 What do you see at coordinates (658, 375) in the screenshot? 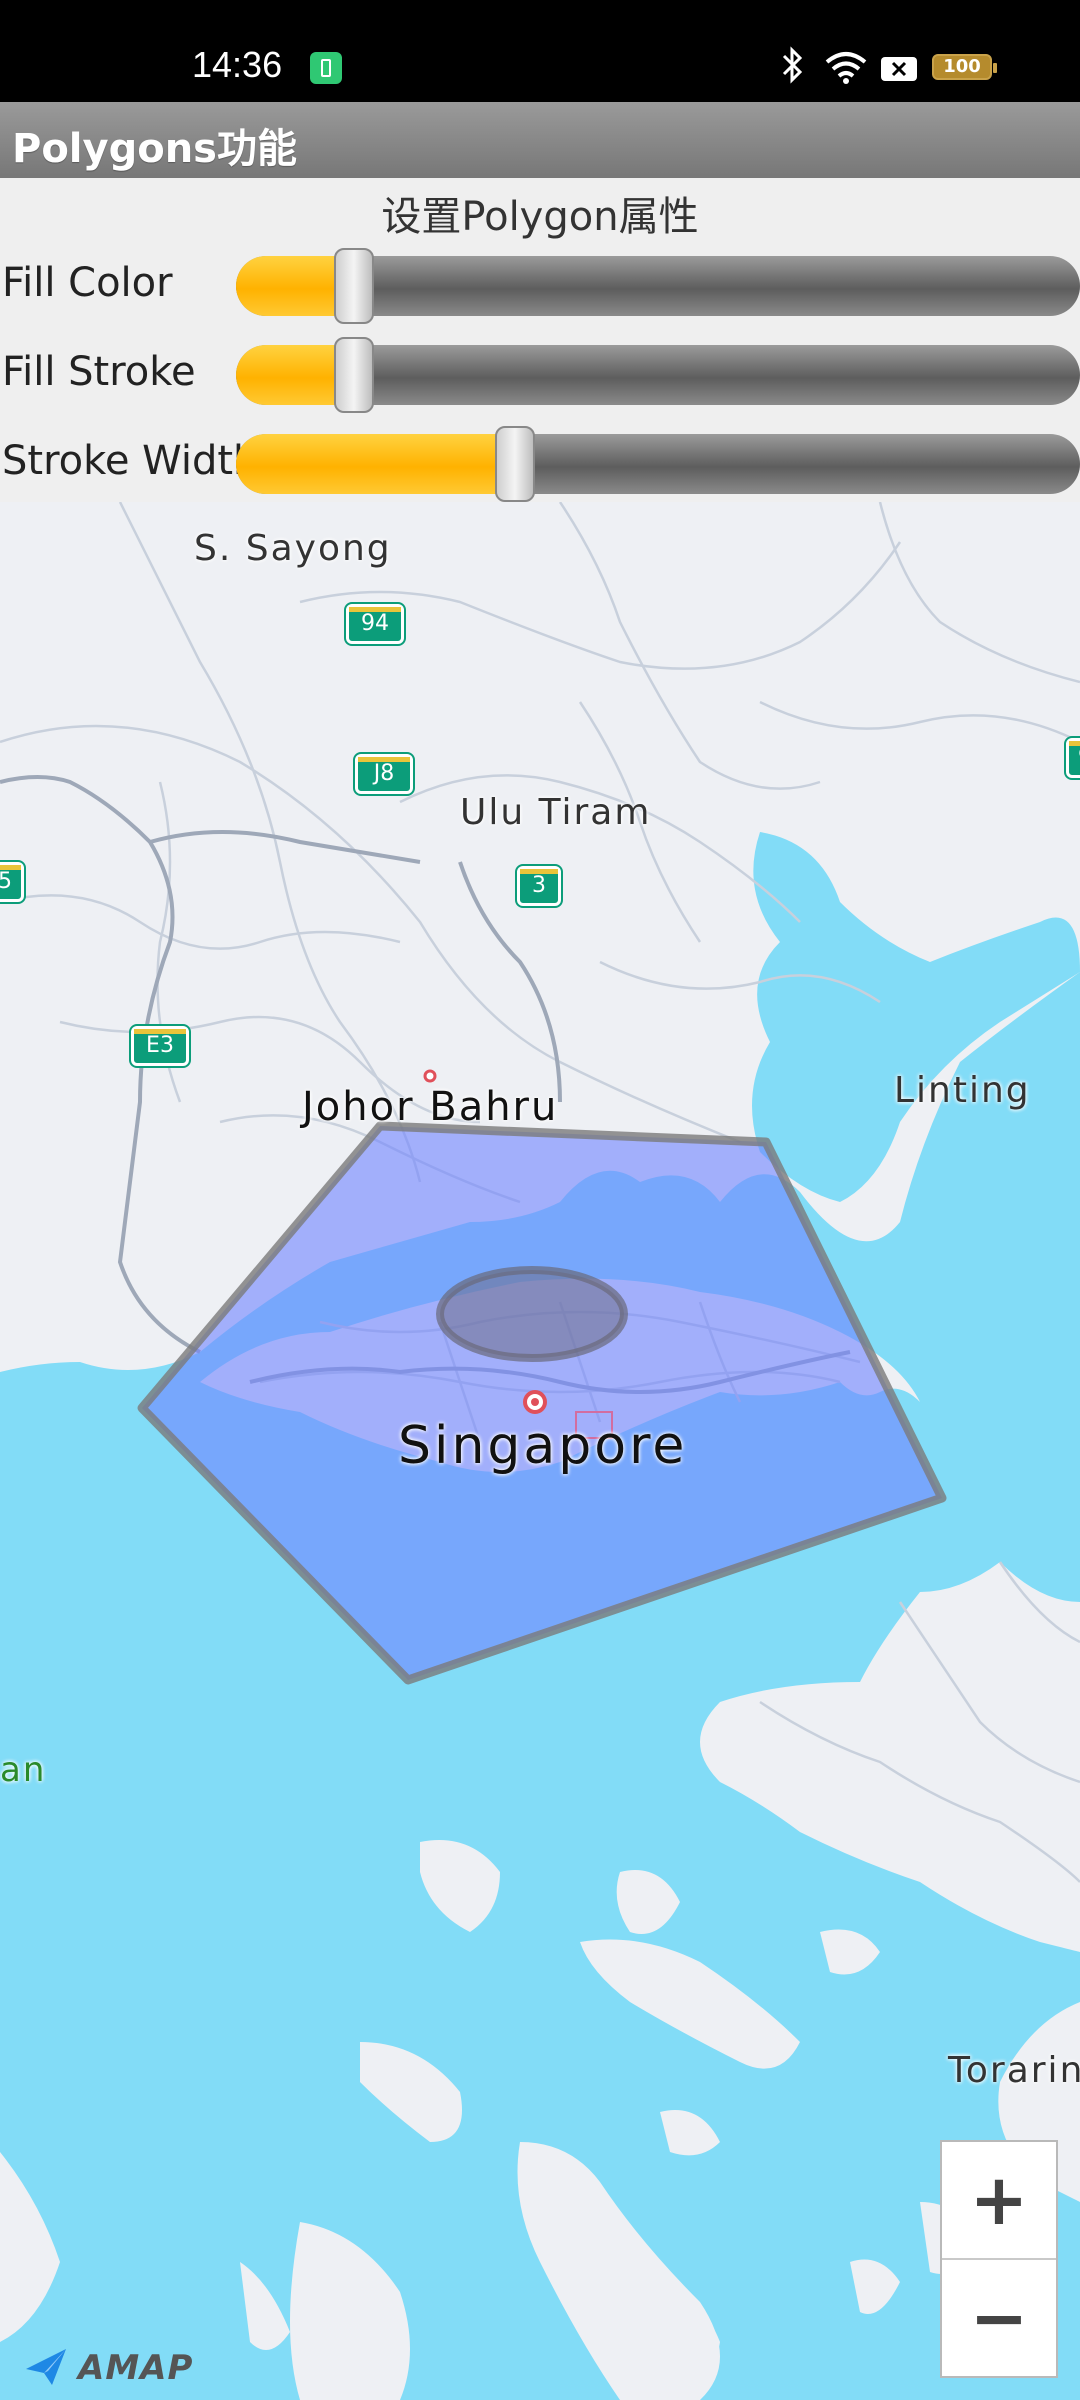
I see `fill-stroke-slider` at bounding box center [658, 375].